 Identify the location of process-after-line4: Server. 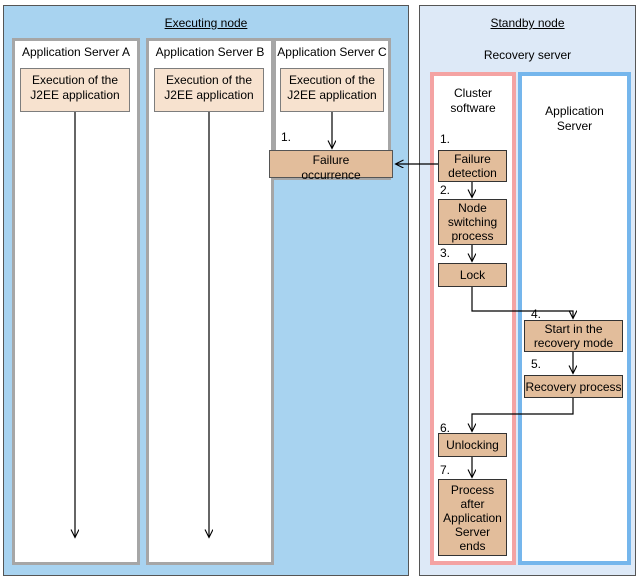
(472, 531).